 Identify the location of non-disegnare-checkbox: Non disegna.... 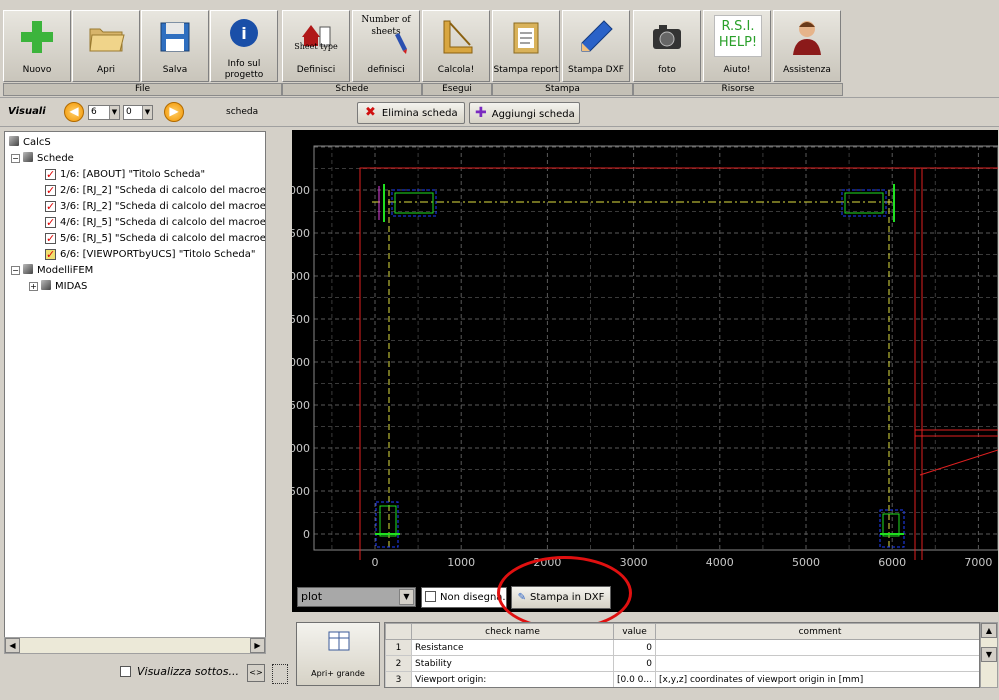
(464, 597).